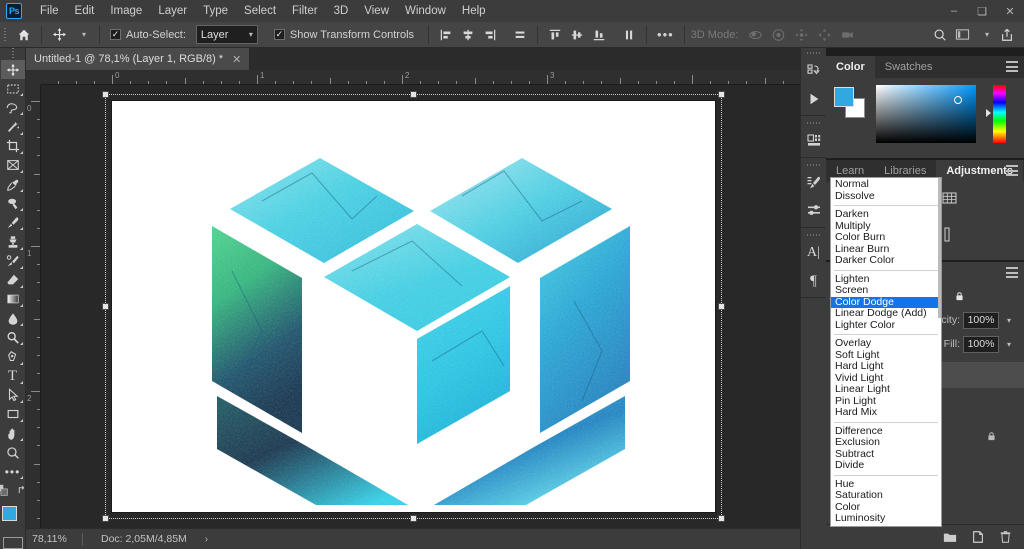  What do you see at coordinates (33, 306) in the screenshot?
I see `vertical-ruler: 0 1 2` at bounding box center [33, 306].